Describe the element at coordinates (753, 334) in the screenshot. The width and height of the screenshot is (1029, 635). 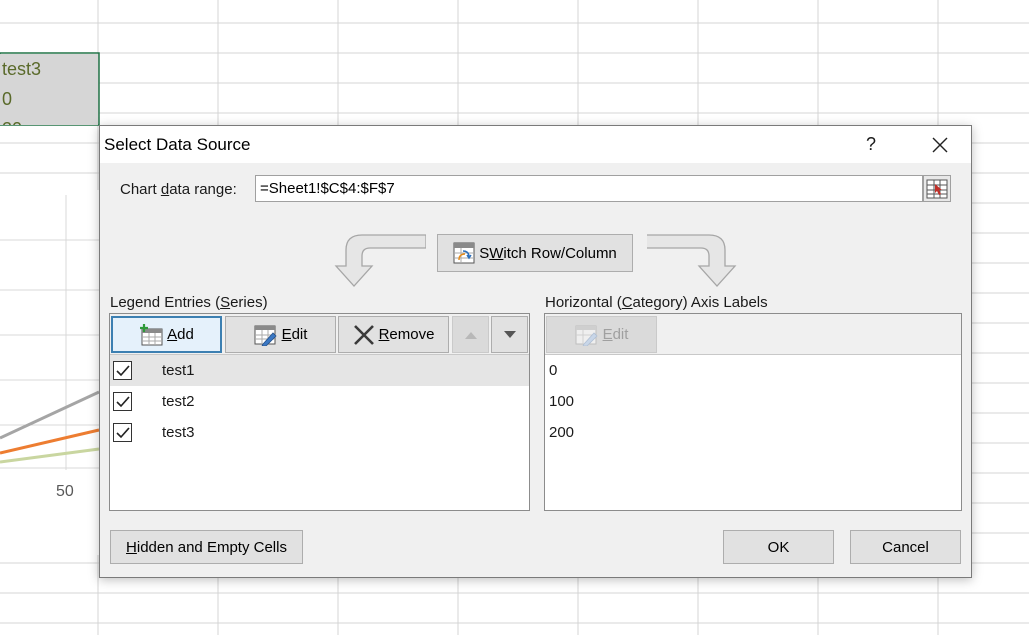
I see `axis-toolbar: Edit` at that location.